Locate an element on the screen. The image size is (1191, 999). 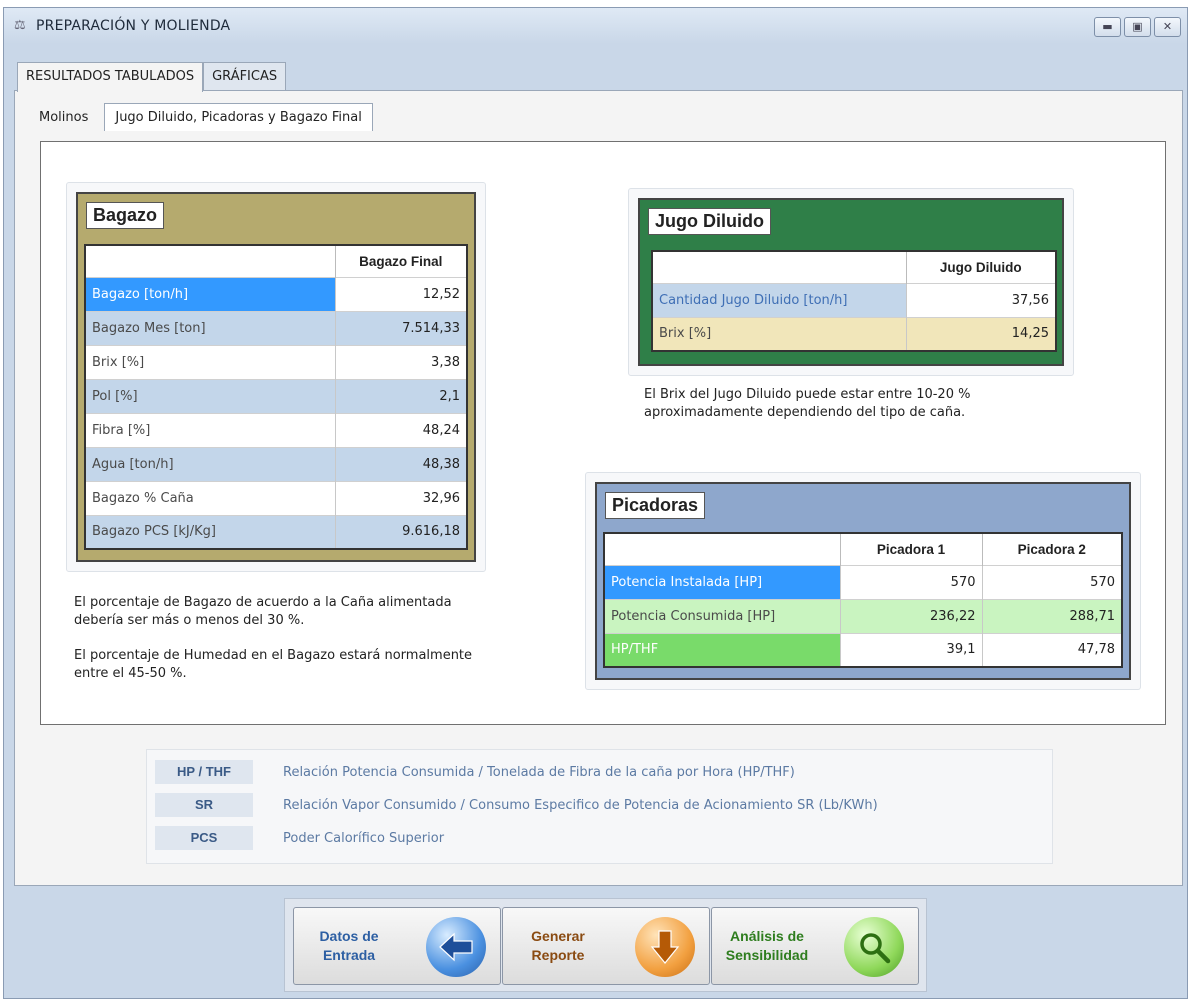
row-value: 39,1 is located at coordinates (910, 649).